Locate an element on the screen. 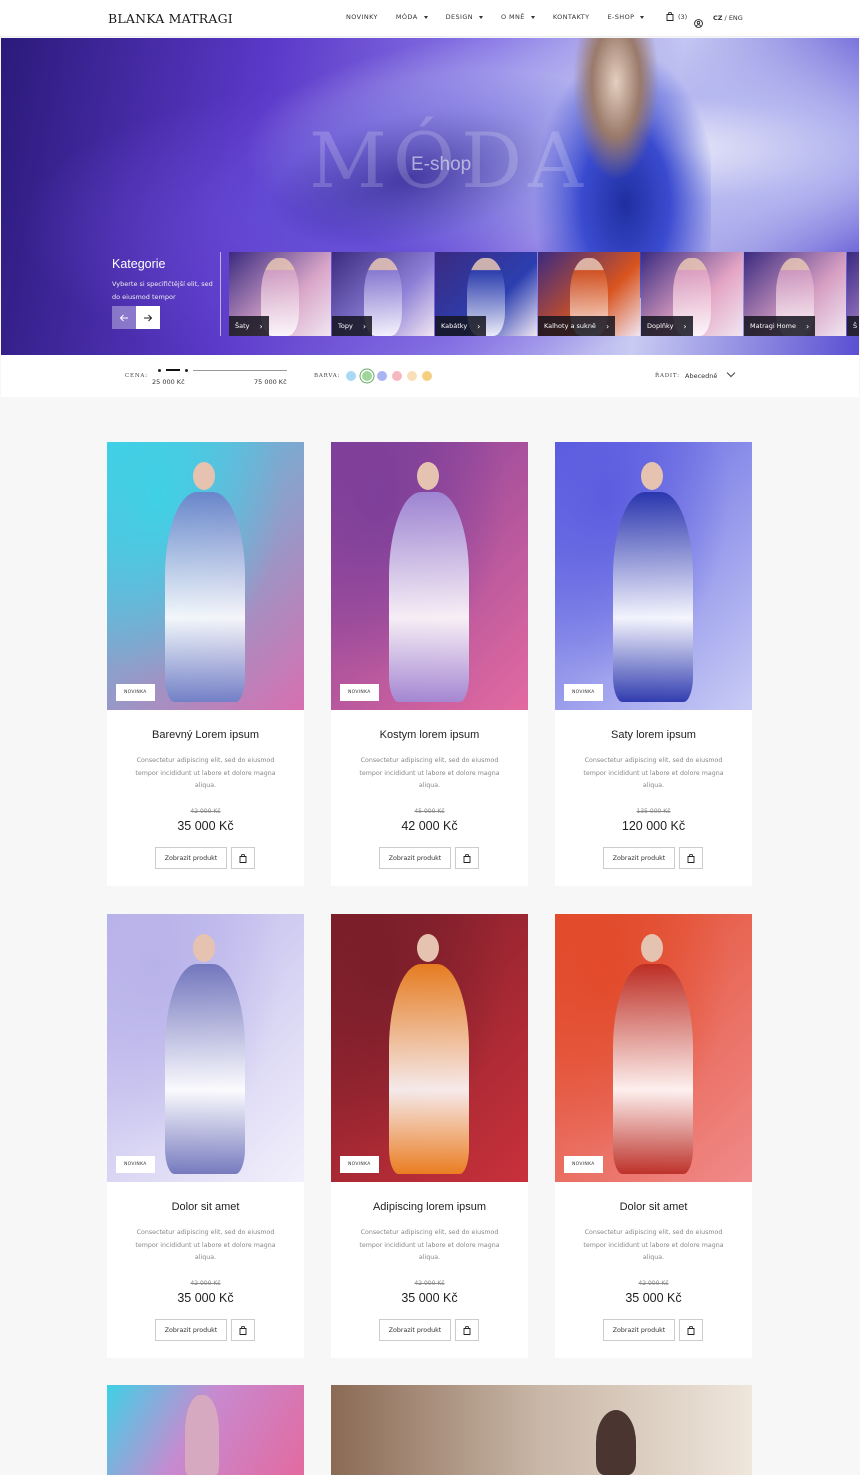 The width and height of the screenshot is (860, 1475). user-account-icon is located at coordinates (698, 22).